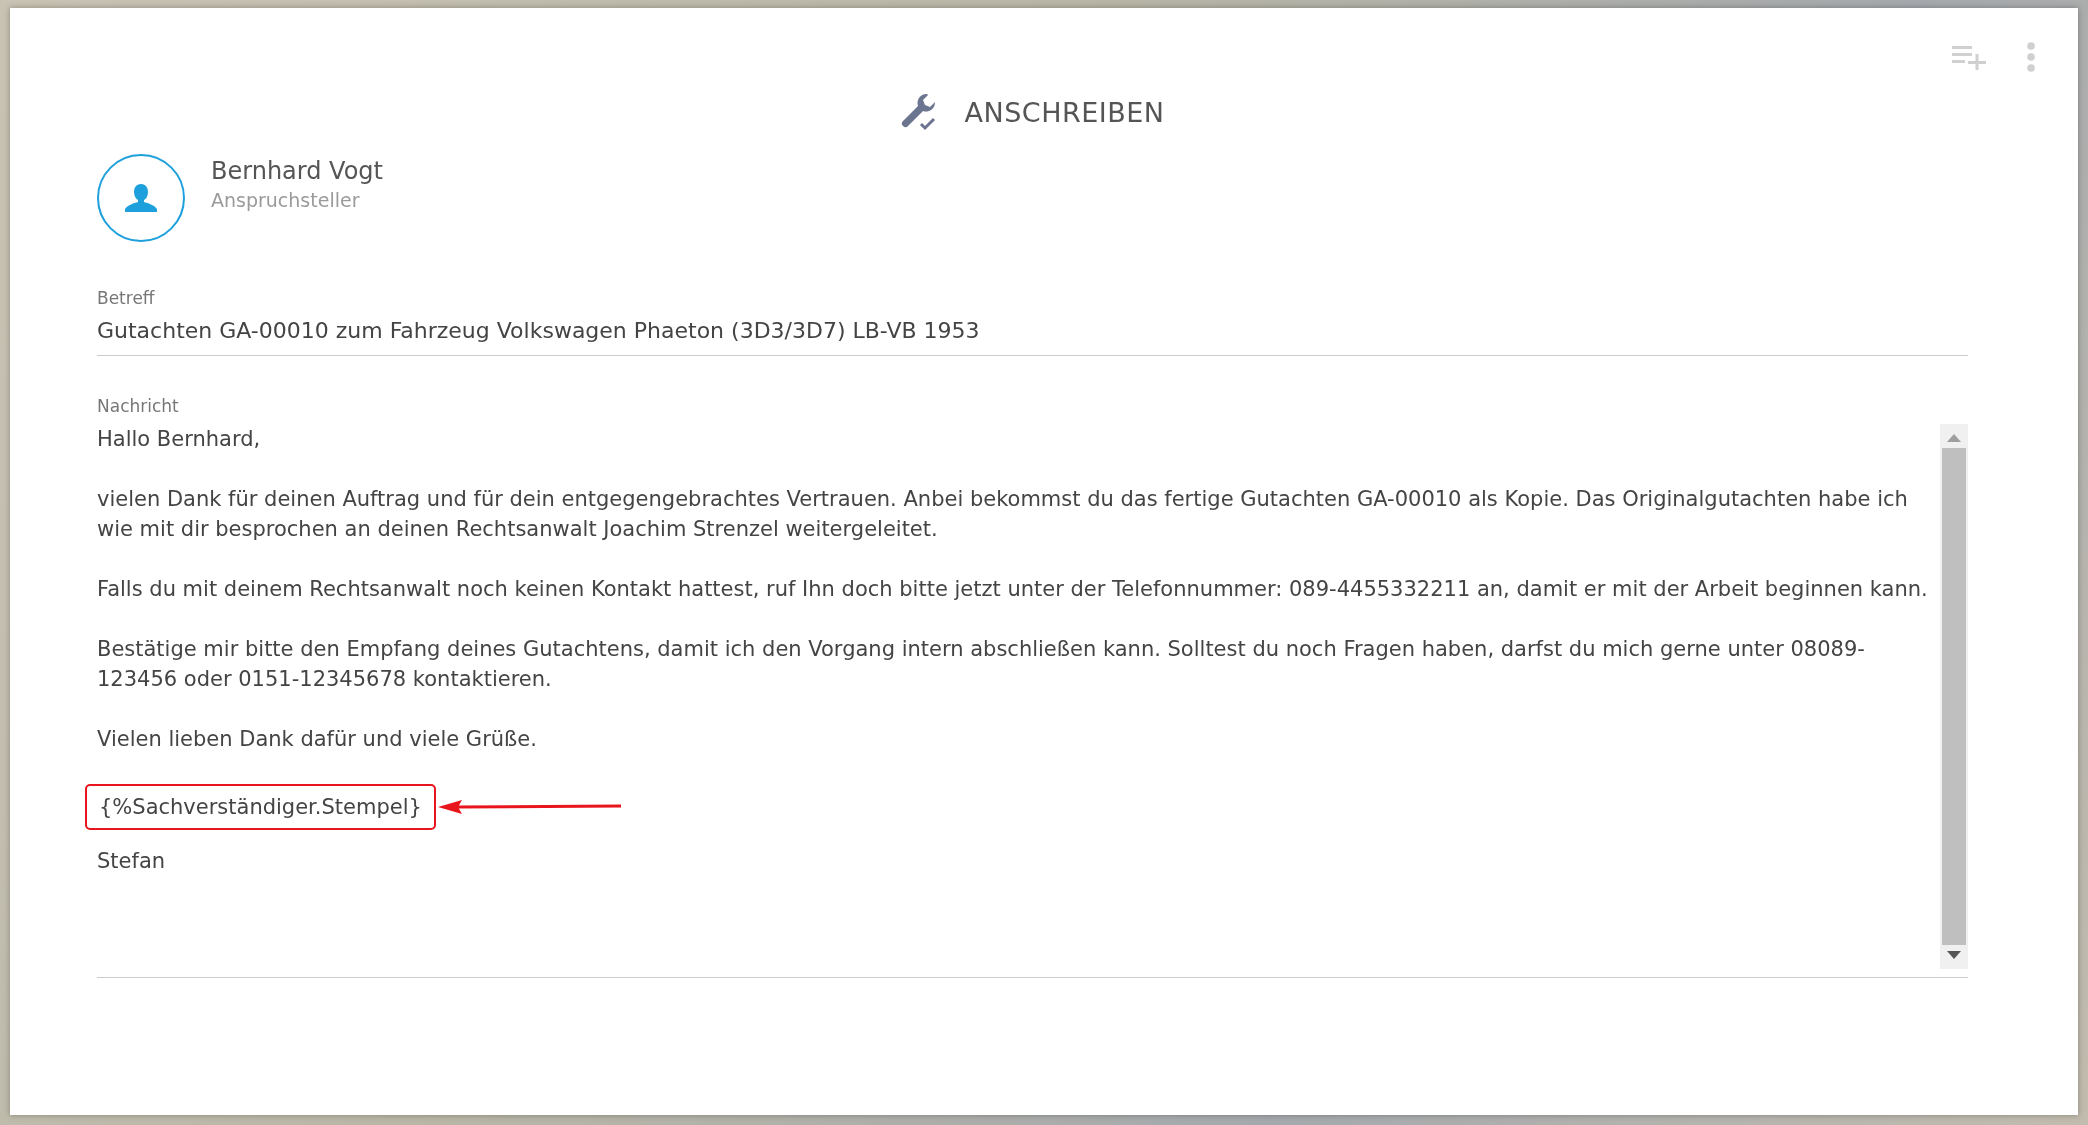 This screenshot has height=1125, width=2088. Describe the element at coordinates (132, 861) in the screenshot. I see `message-paragraph: Stefan` at that location.